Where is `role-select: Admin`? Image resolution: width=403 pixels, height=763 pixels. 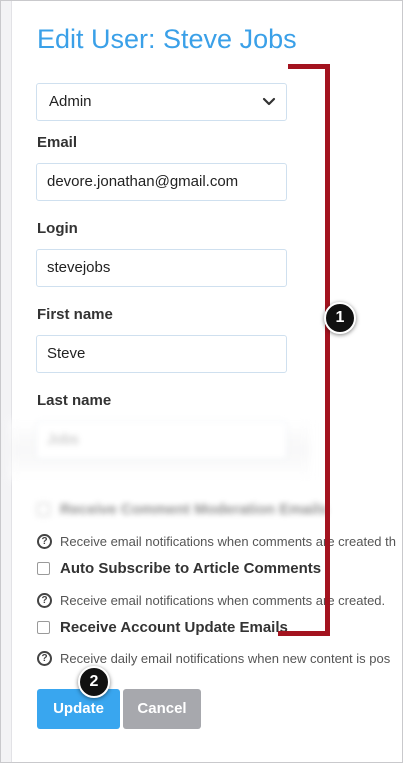
role-select: Admin is located at coordinates (161, 102).